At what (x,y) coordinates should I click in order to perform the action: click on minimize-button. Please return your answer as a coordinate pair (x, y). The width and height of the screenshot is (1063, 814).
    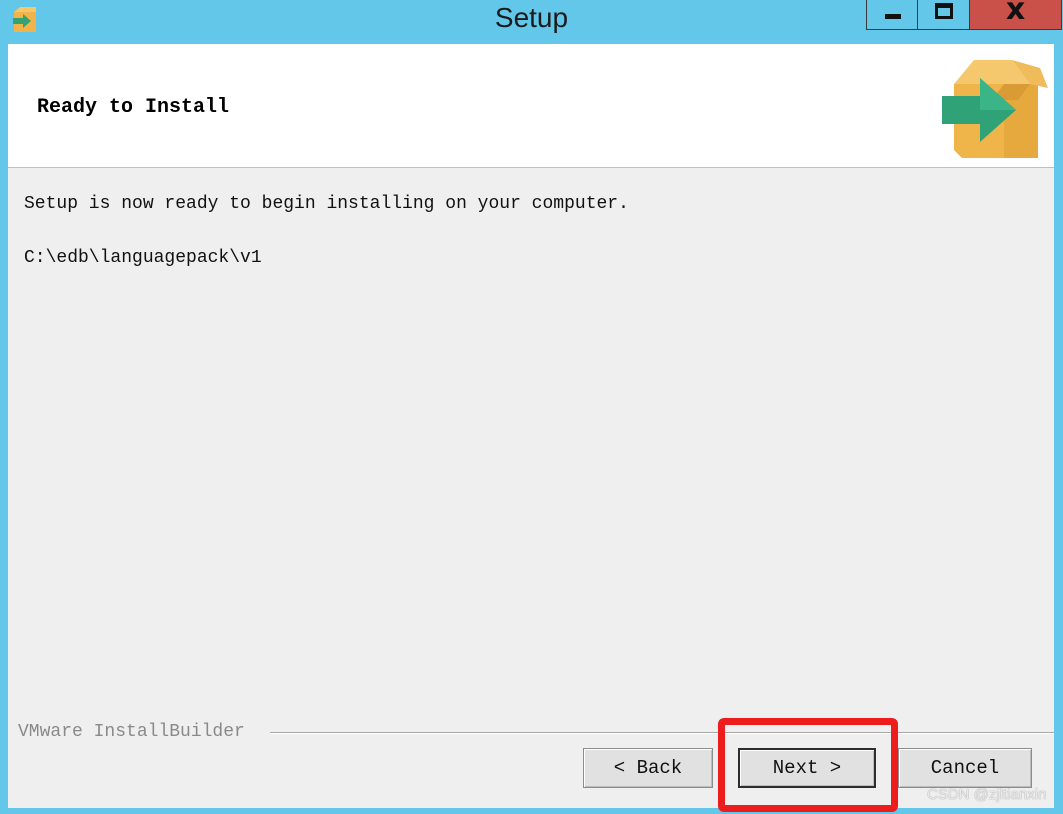
    Looking at the image, I should click on (892, 15).